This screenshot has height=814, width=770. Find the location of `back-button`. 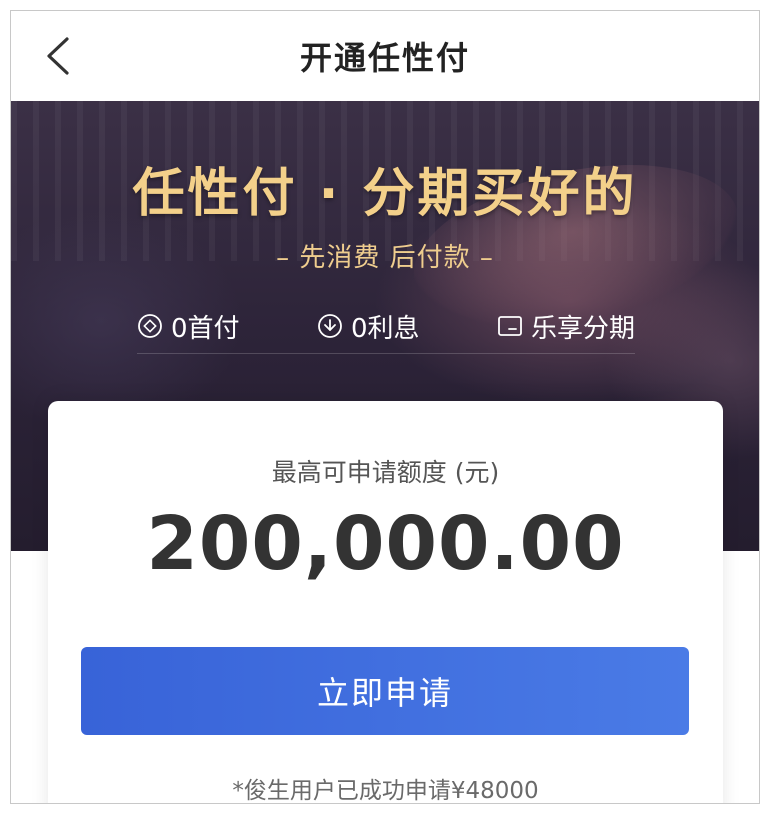

back-button is located at coordinates (59, 56).